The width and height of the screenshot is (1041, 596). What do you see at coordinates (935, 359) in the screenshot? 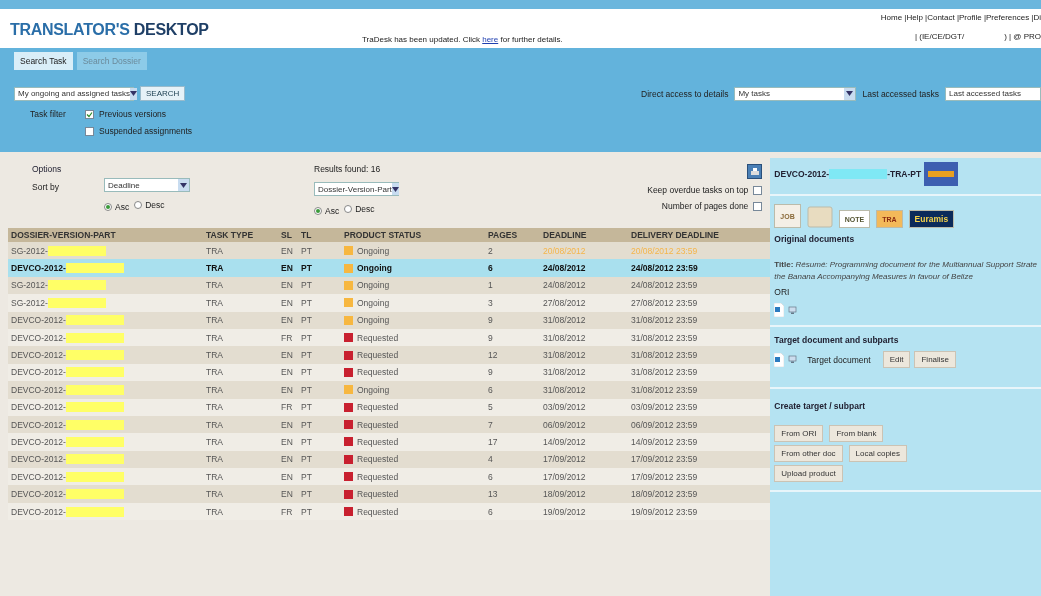
I see `target-button: Finalise` at bounding box center [935, 359].